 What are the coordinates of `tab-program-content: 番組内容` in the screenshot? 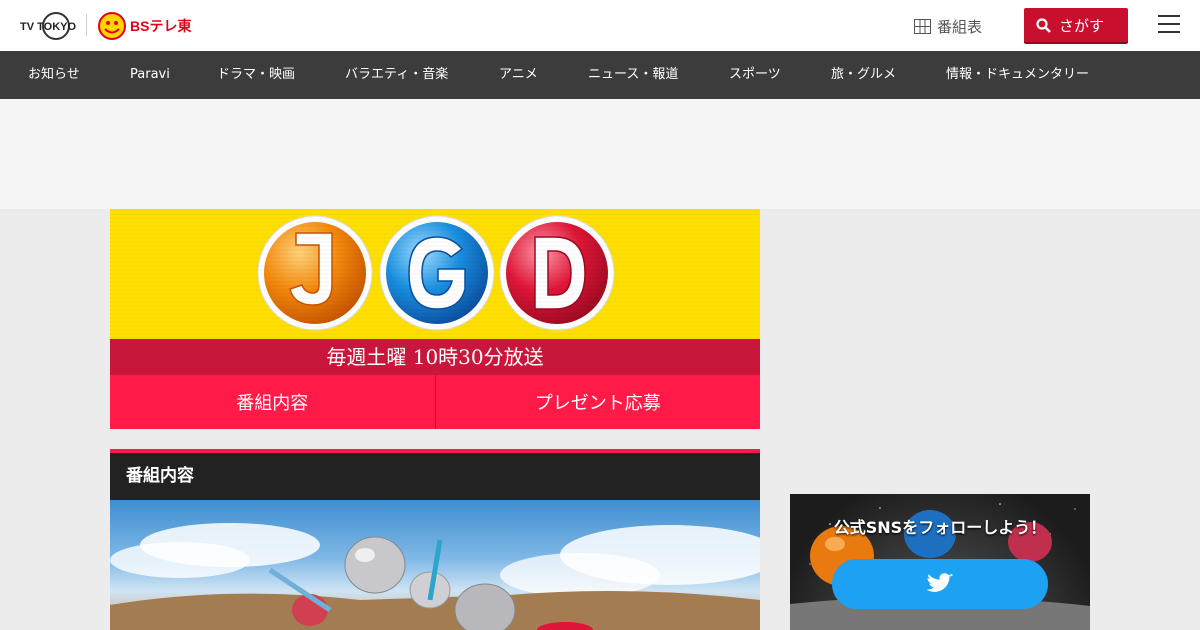 It's located at (272, 402).